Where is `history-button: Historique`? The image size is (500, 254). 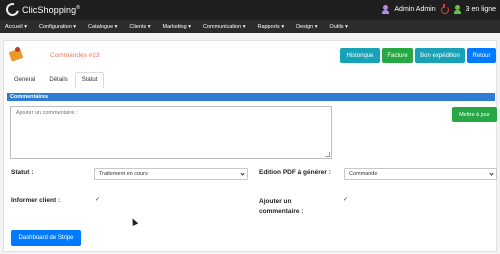
history-button: Historique is located at coordinates (360, 55).